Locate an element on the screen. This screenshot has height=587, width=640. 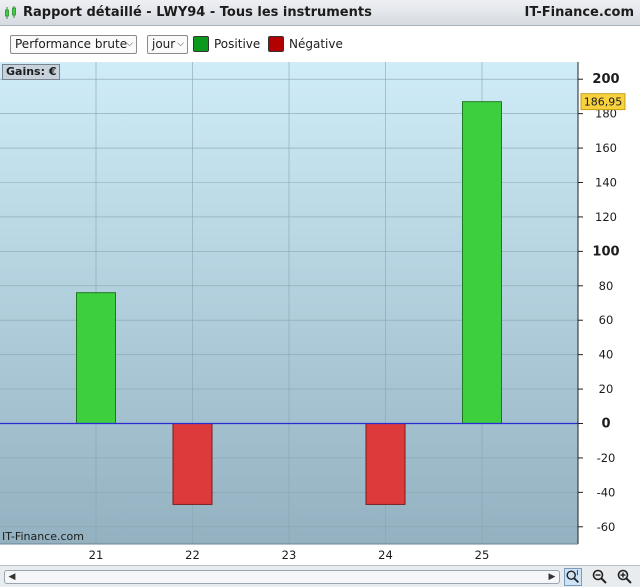
legend-label-positive: Positive is located at coordinates (237, 44).